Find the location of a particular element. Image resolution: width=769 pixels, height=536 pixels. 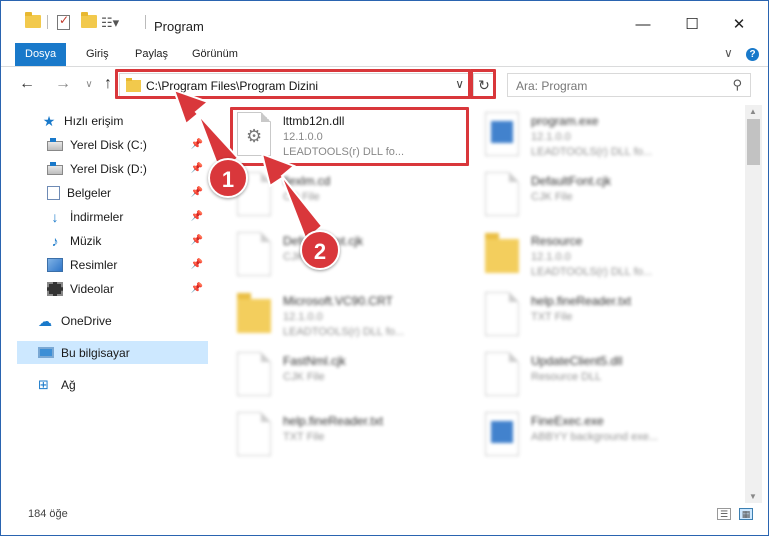

scroll-up-icon: ▲ is located at coordinates (753, 111).